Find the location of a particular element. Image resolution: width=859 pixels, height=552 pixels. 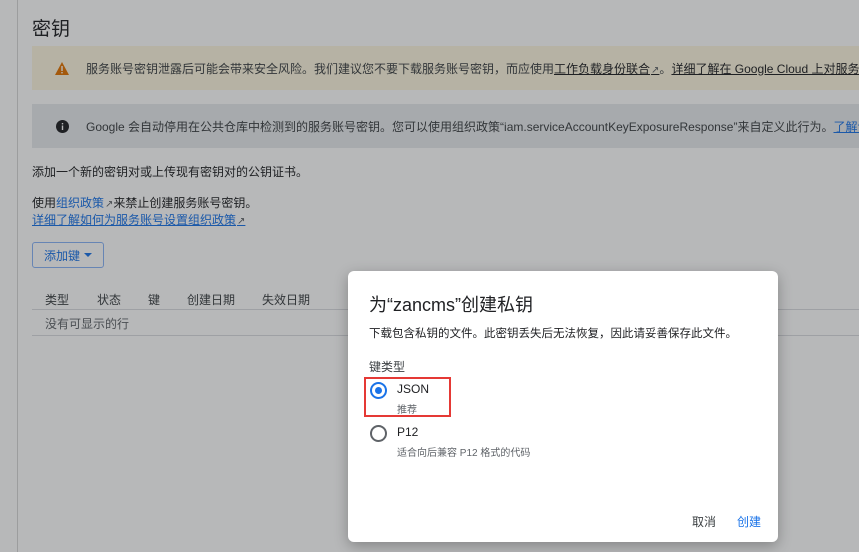

option-label: P12 is located at coordinates (408, 432).